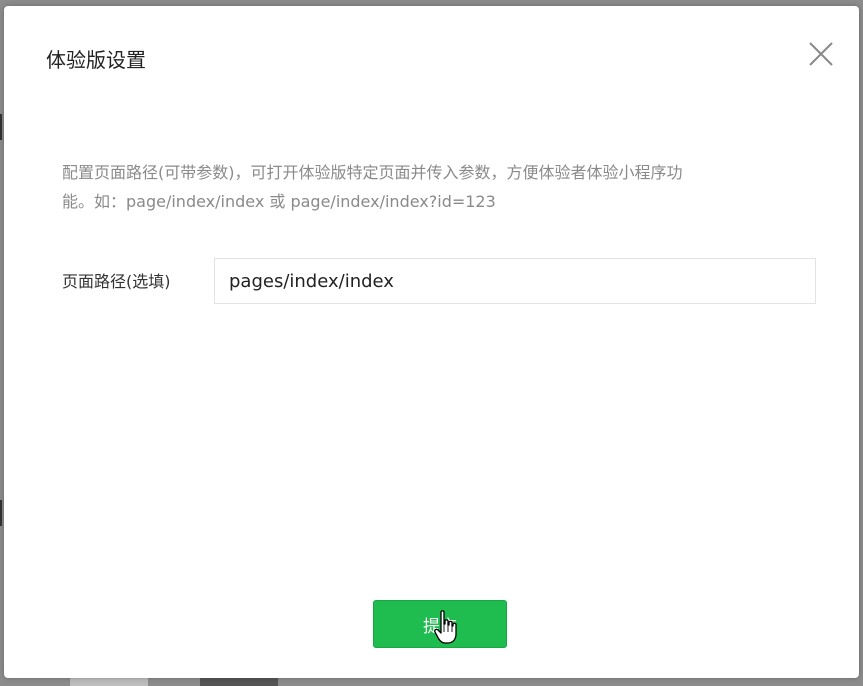  I want to click on close-button, so click(821, 54).